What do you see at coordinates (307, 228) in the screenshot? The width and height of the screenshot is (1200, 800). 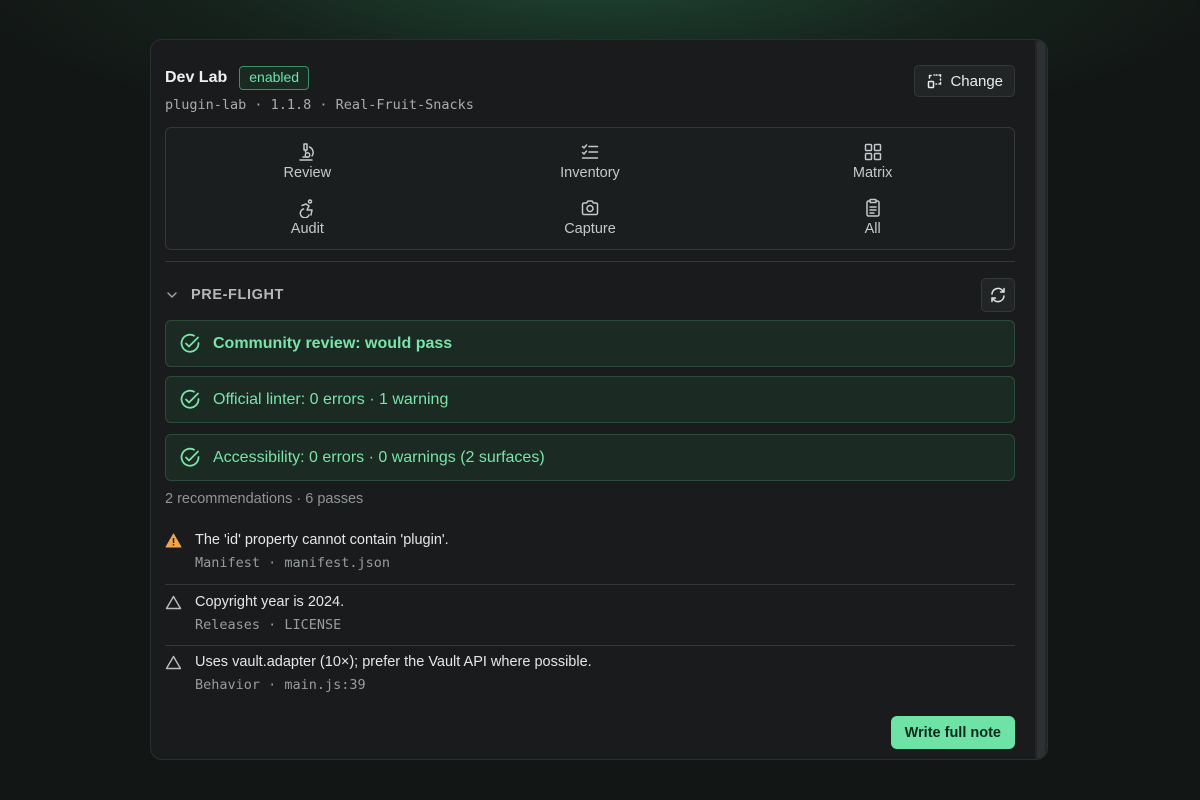 I see `tool-label: Audit` at bounding box center [307, 228].